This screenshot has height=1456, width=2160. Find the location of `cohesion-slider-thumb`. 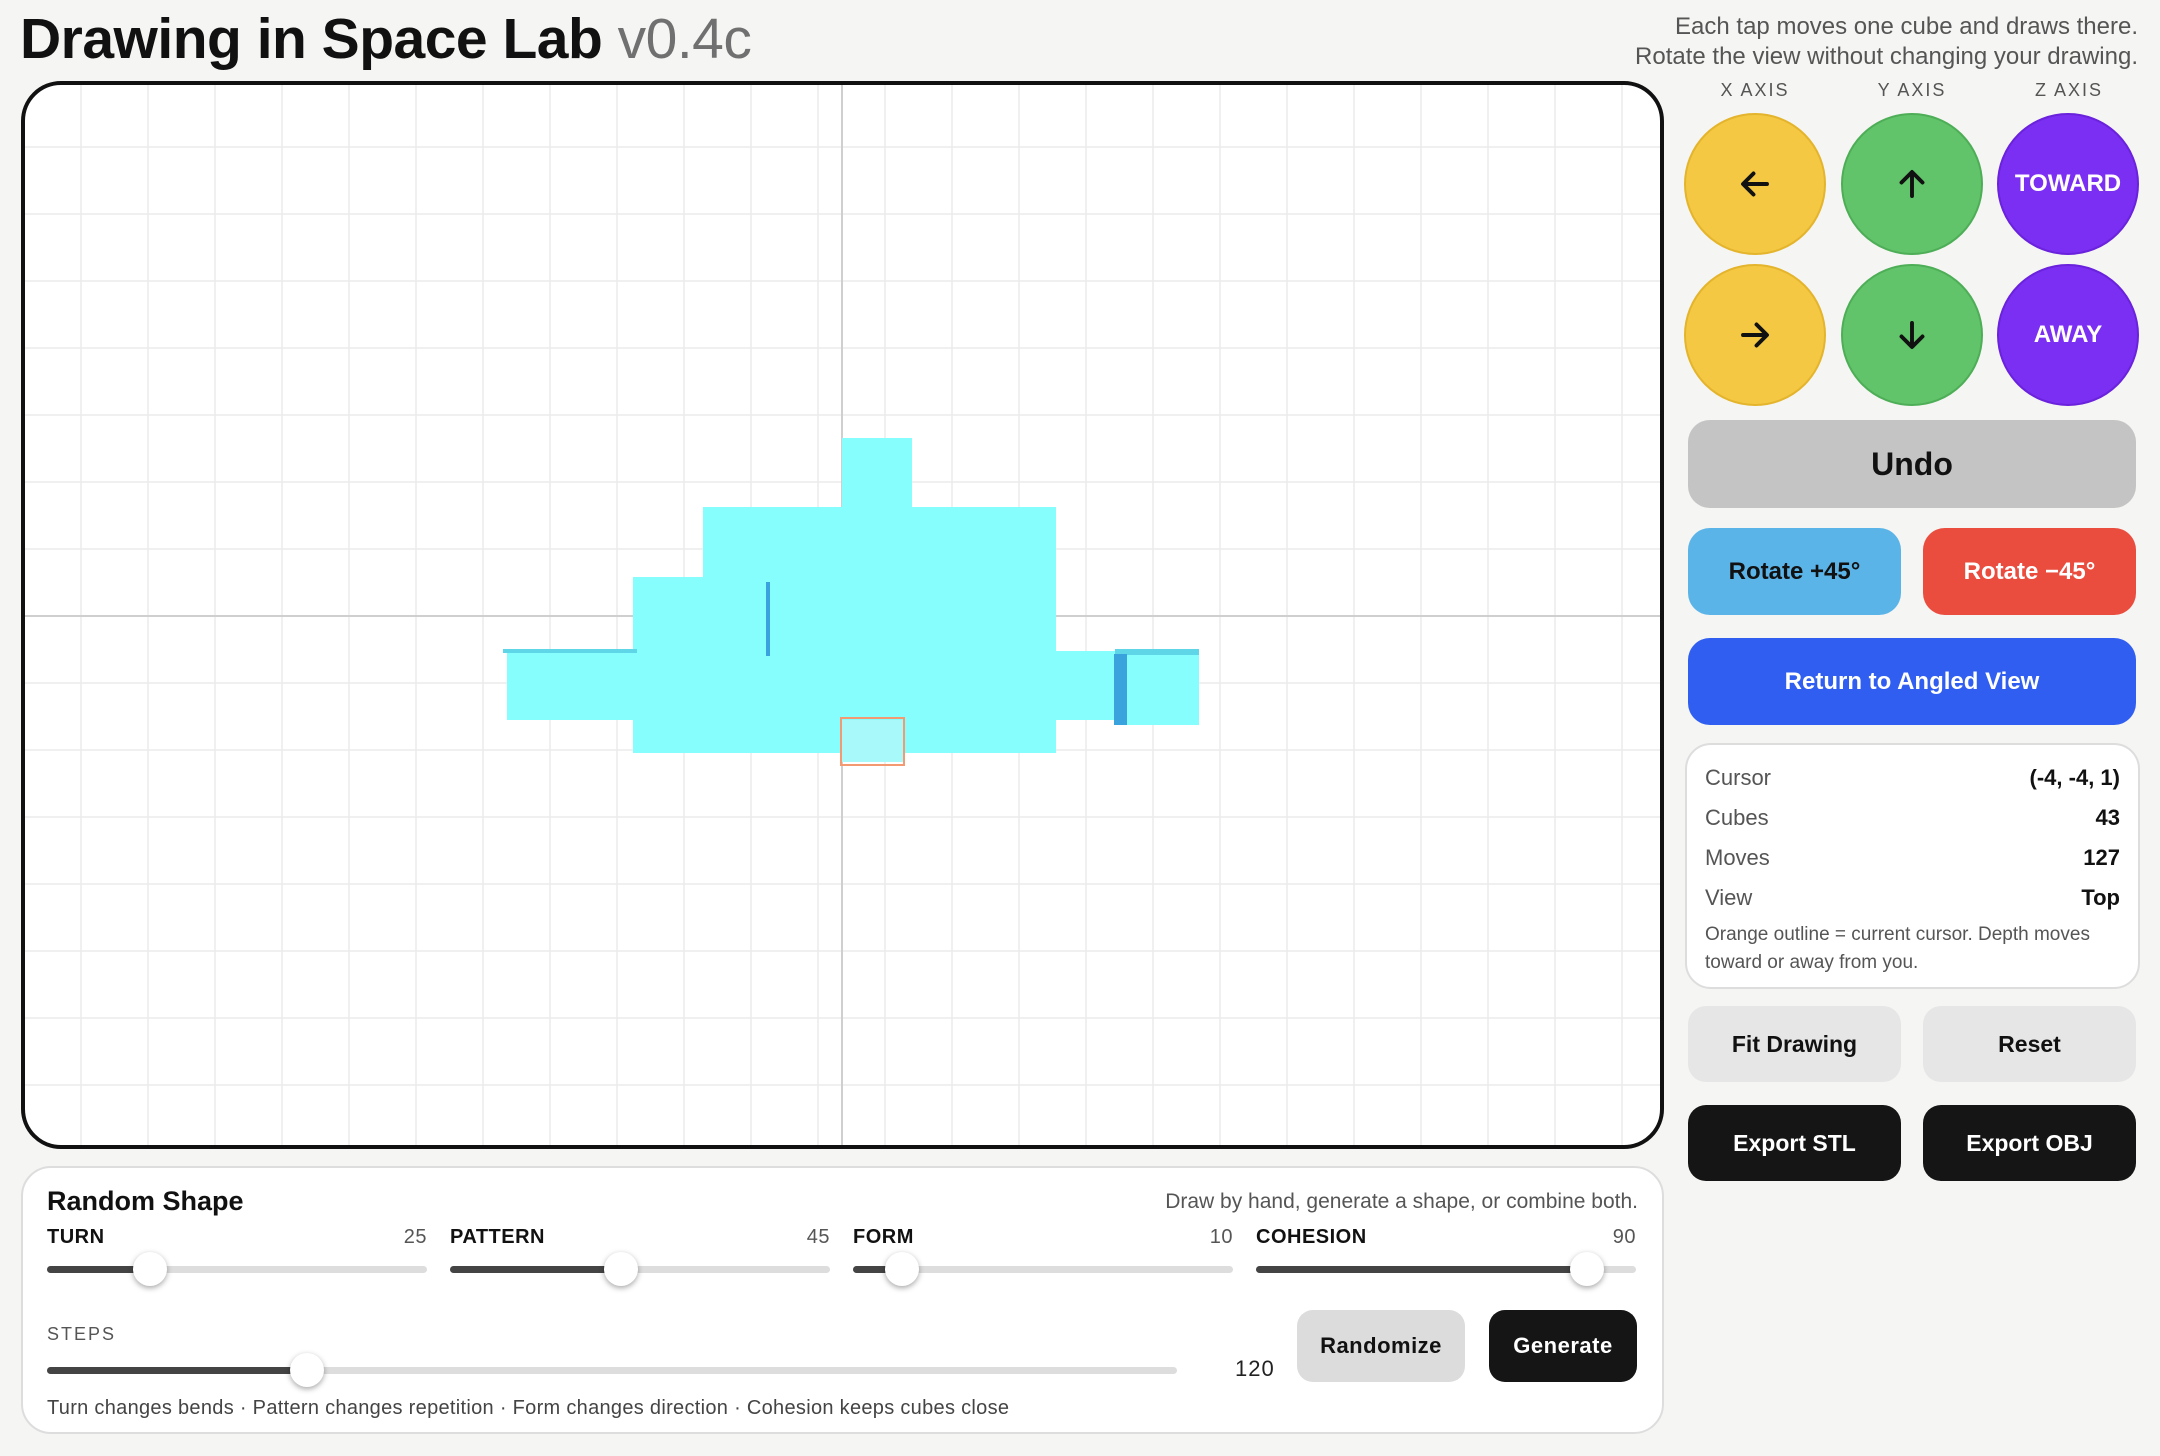

cohesion-slider-thumb is located at coordinates (1586, 1269).